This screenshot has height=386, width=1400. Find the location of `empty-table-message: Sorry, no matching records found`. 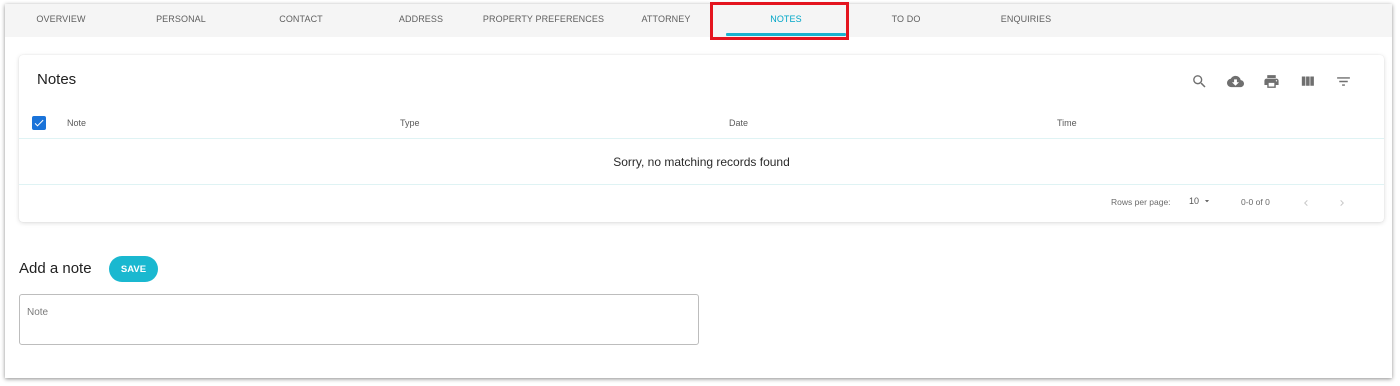

empty-table-message: Sorry, no matching records found is located at coordinates (701, 162).